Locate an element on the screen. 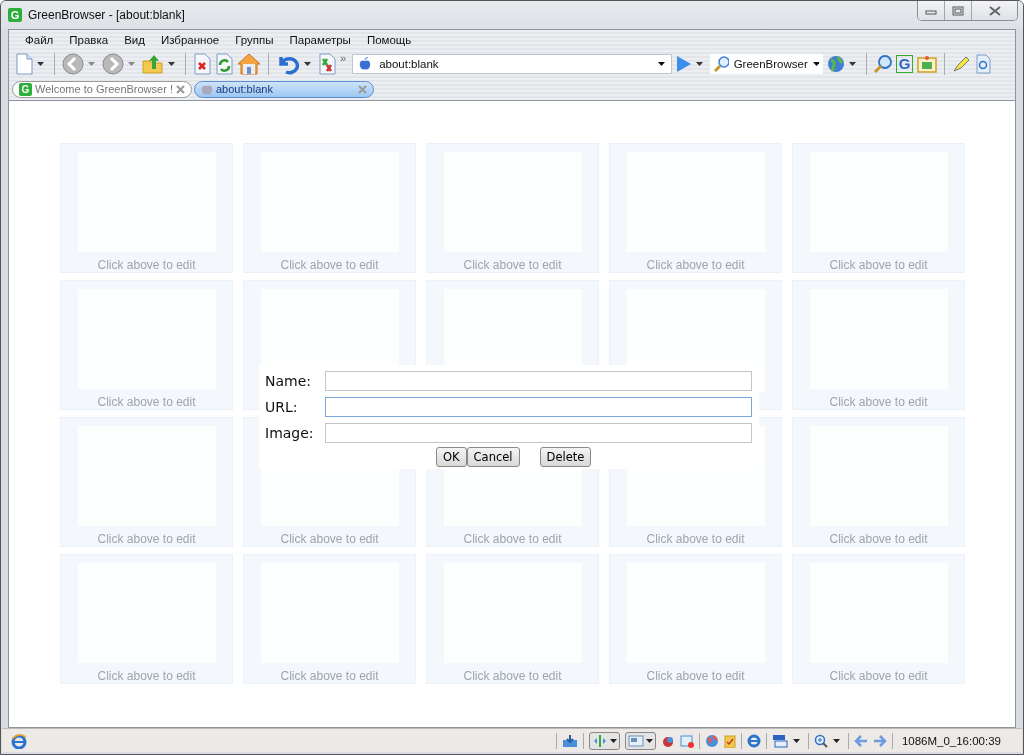 The image size is (1024, 755). field-label: Name: is located at coordinates (289, 381).